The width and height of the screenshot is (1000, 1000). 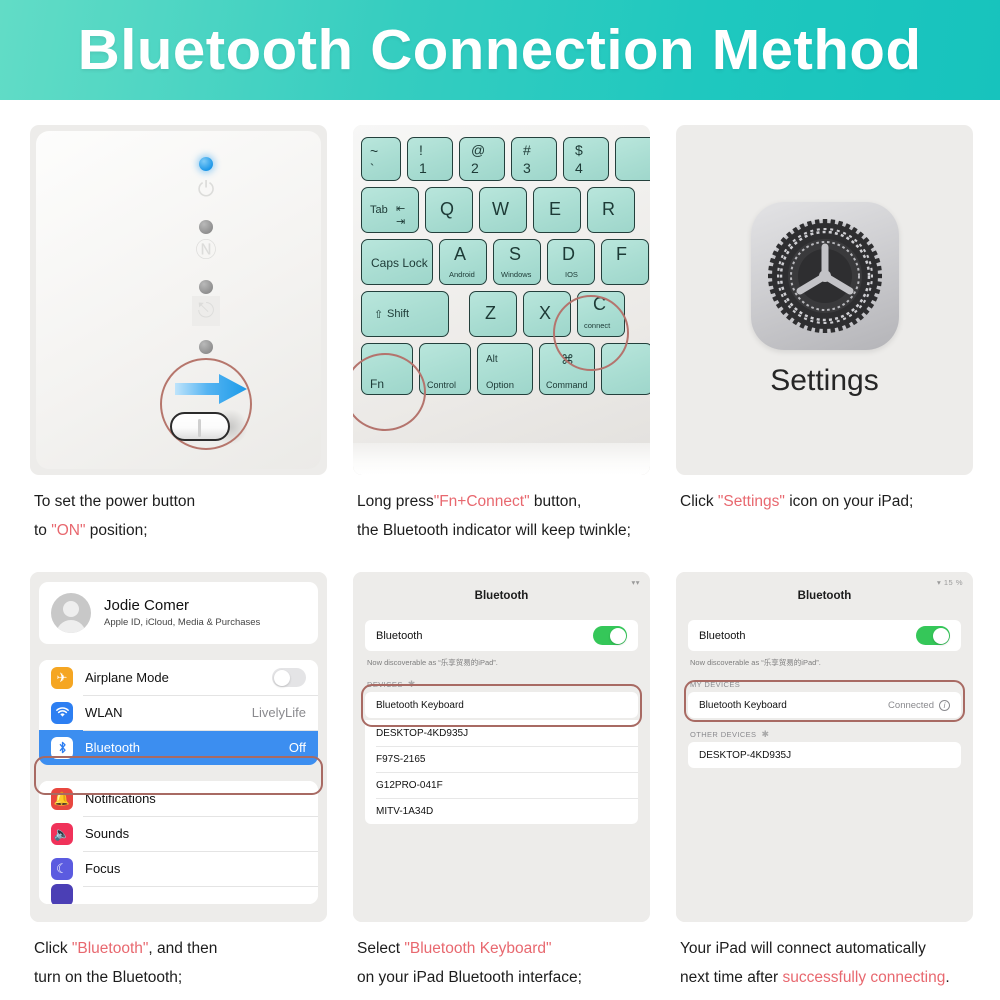 What do you see at coordinates (475, 168) in the screenshot?
I see `key-2-sub: 2` at bounding box center [475, 168].